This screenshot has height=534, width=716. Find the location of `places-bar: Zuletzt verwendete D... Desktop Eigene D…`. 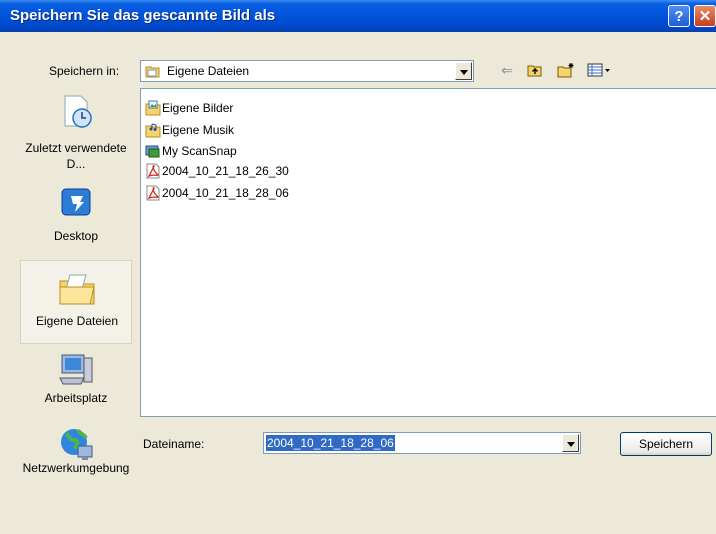

places-bar: Zuletzt verwendete D... Desktop Eigene D… is located at coordinates (76, 296).